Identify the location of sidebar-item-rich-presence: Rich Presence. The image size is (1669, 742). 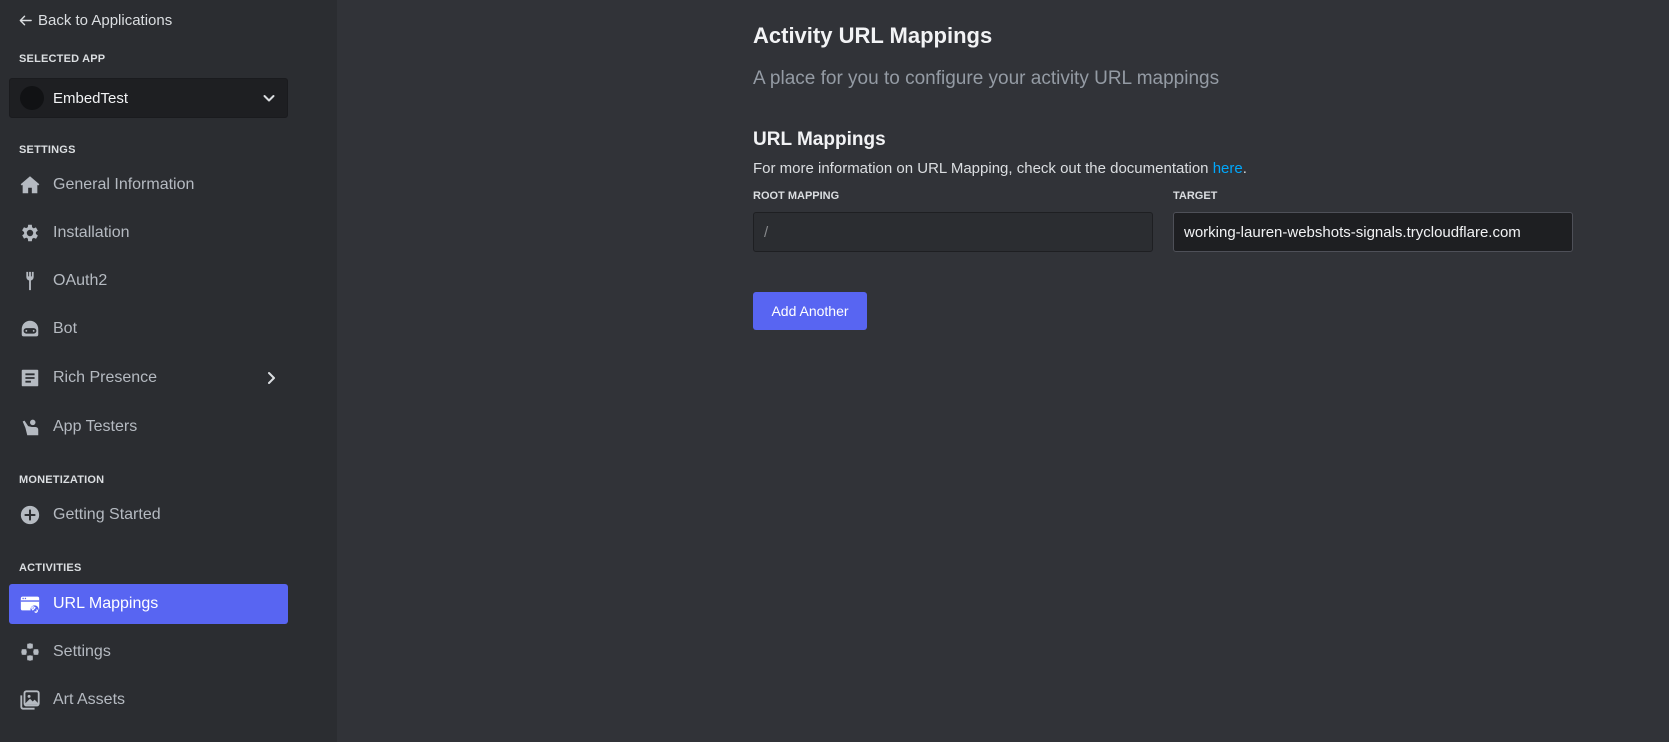
(148, 378).